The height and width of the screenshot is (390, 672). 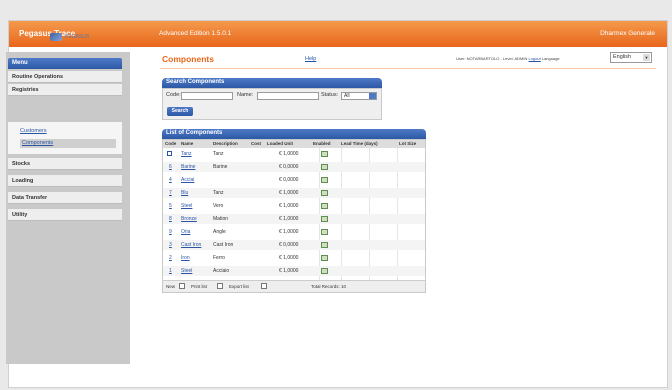 What do you see at coordinates (220, 286) in the screenshot?
I see `printer-icon` at bounding box center [220, 286].